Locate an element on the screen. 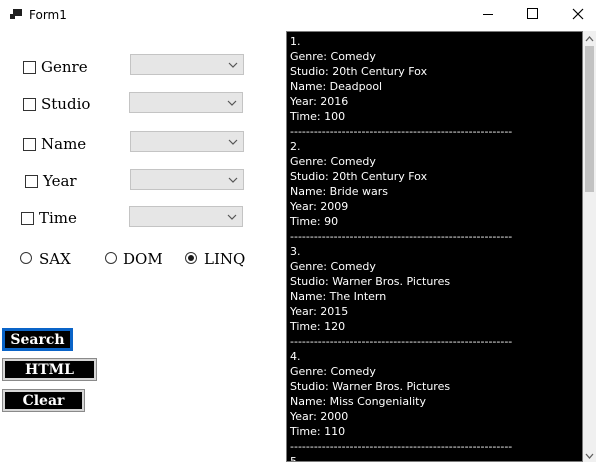 Image resolution: width=596 pixels, height=467 pixels. year-checkbox is located at coordinates (31, 181).